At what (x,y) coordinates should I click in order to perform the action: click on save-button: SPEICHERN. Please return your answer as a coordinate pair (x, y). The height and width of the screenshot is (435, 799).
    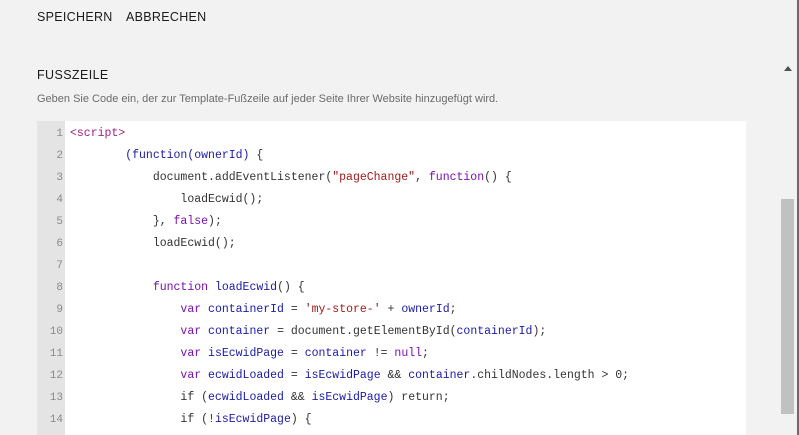
    Looking at the image, I should click on (75, 17).